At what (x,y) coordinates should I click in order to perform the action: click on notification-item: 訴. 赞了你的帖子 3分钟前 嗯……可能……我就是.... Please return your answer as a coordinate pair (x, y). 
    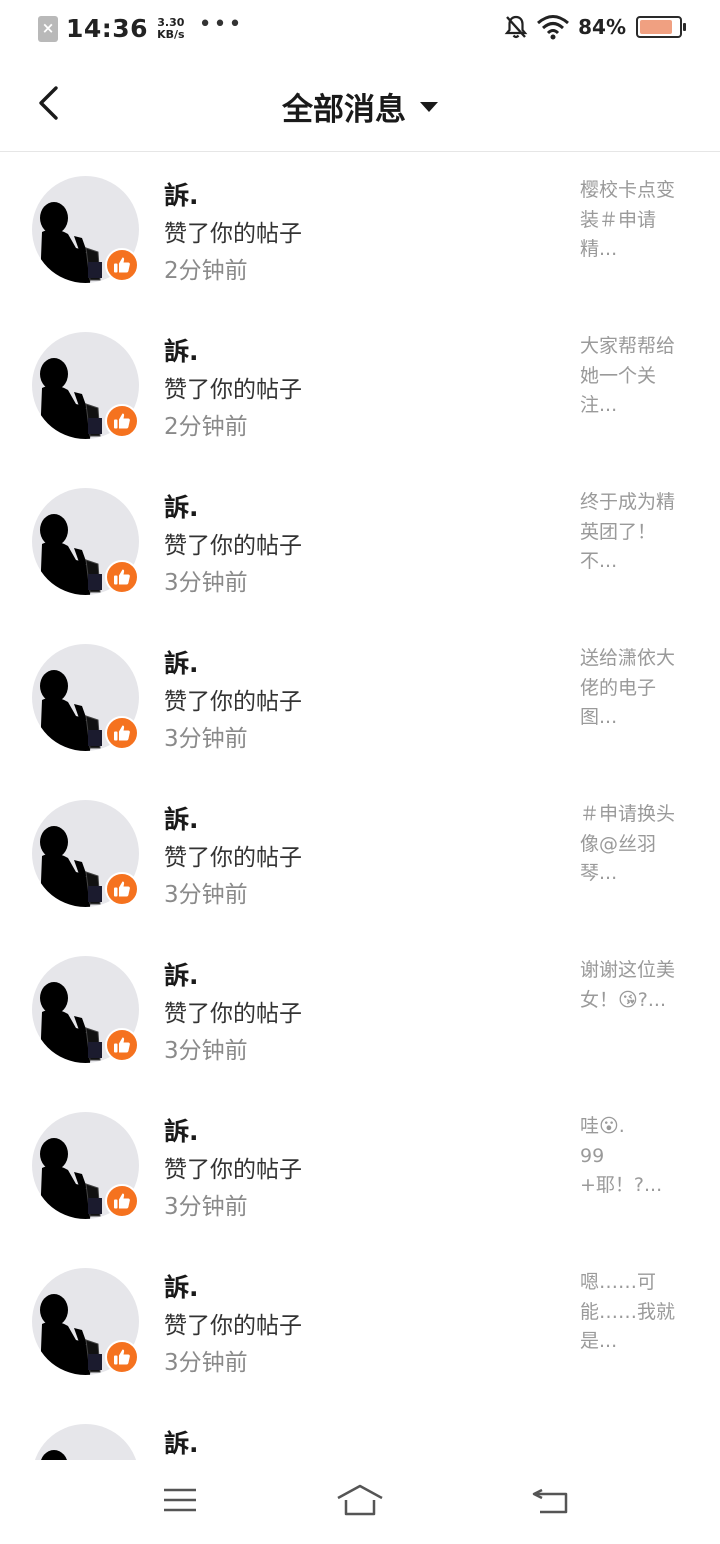
    Looking at the image, I should click on (360, 1322).